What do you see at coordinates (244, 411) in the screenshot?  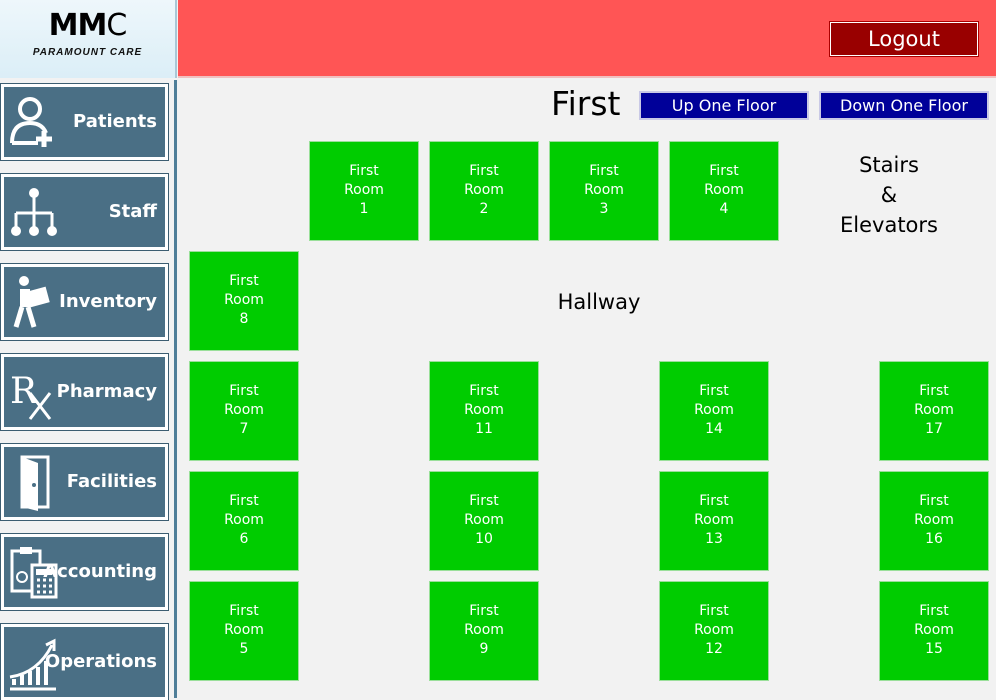 I see `room-7: First Room 7` at bounding box center [244, 411].